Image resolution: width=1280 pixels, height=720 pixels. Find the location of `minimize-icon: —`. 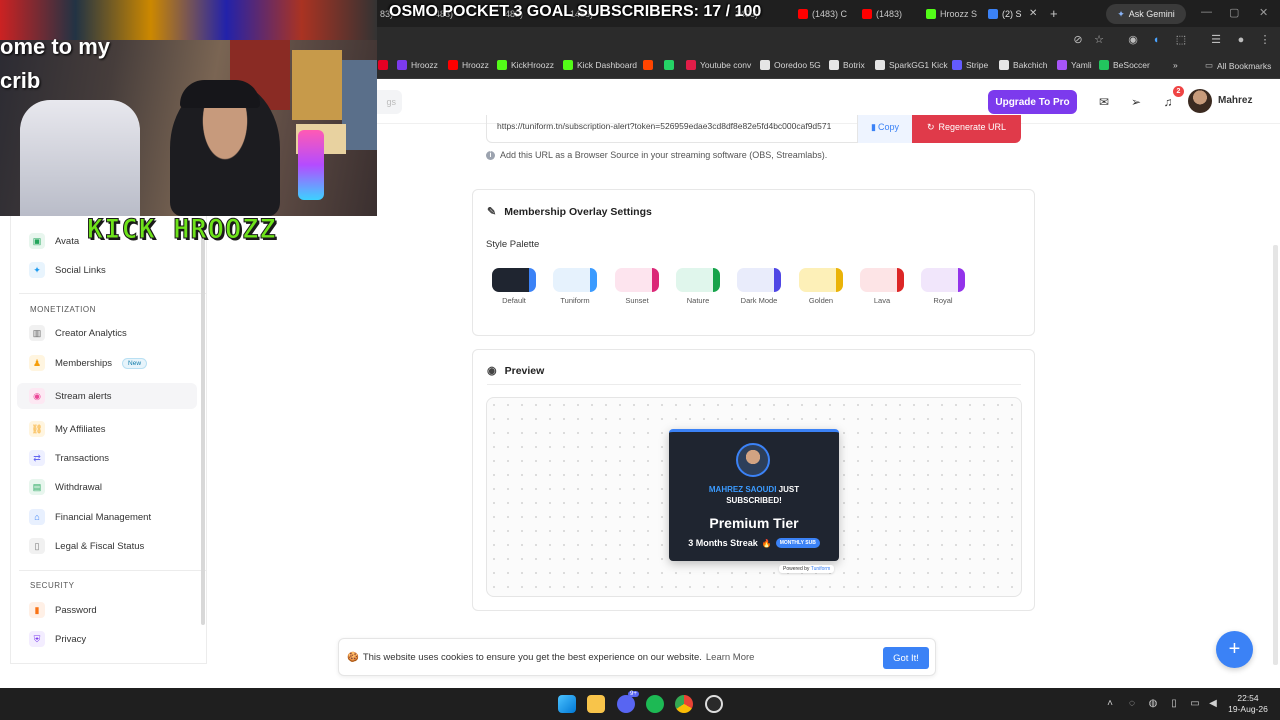

minimize-icon: — is located at coordinates (1206, 12).